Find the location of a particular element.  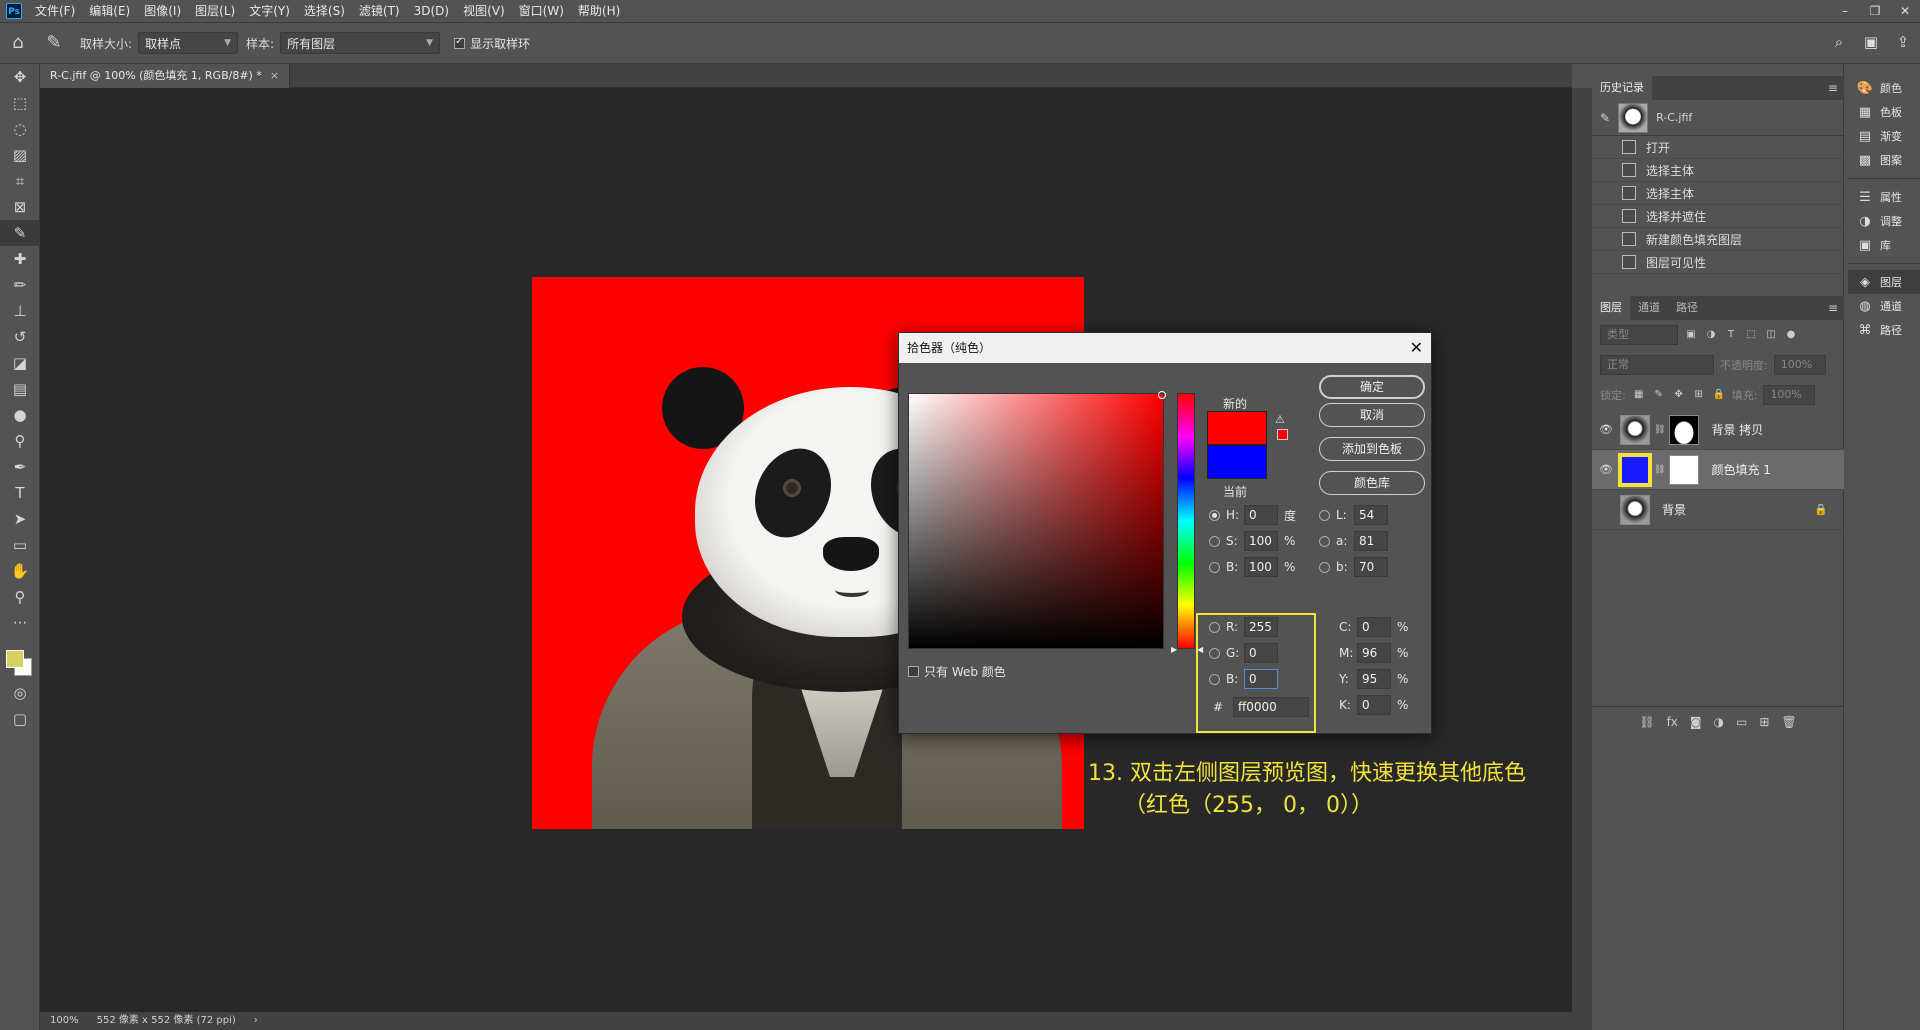

quick-mask-icon: ◎ is located at coordinates (20, 693).